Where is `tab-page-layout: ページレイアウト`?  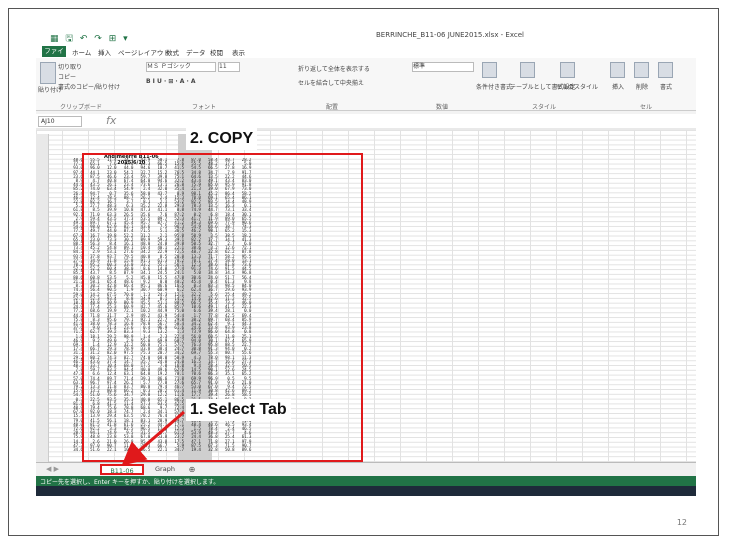 tab-page-layout: ページレイアウト is located at coordinates (144, 52).